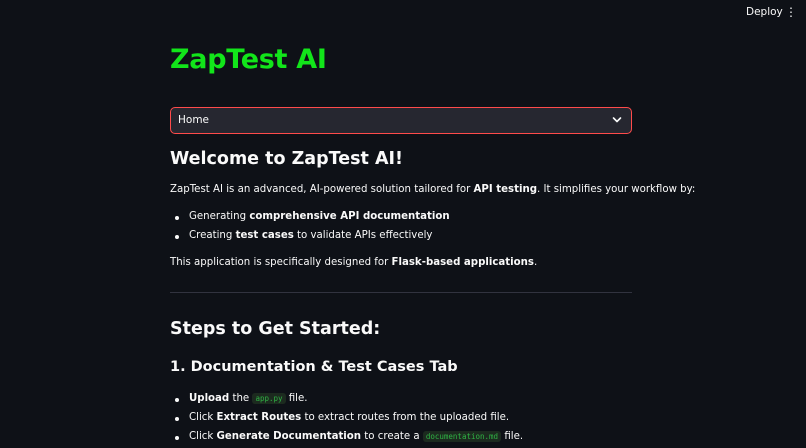  What do you see at coordinates (401, 292) in the screenshot?
I see `section-divider` at bounding box center [401, 292].